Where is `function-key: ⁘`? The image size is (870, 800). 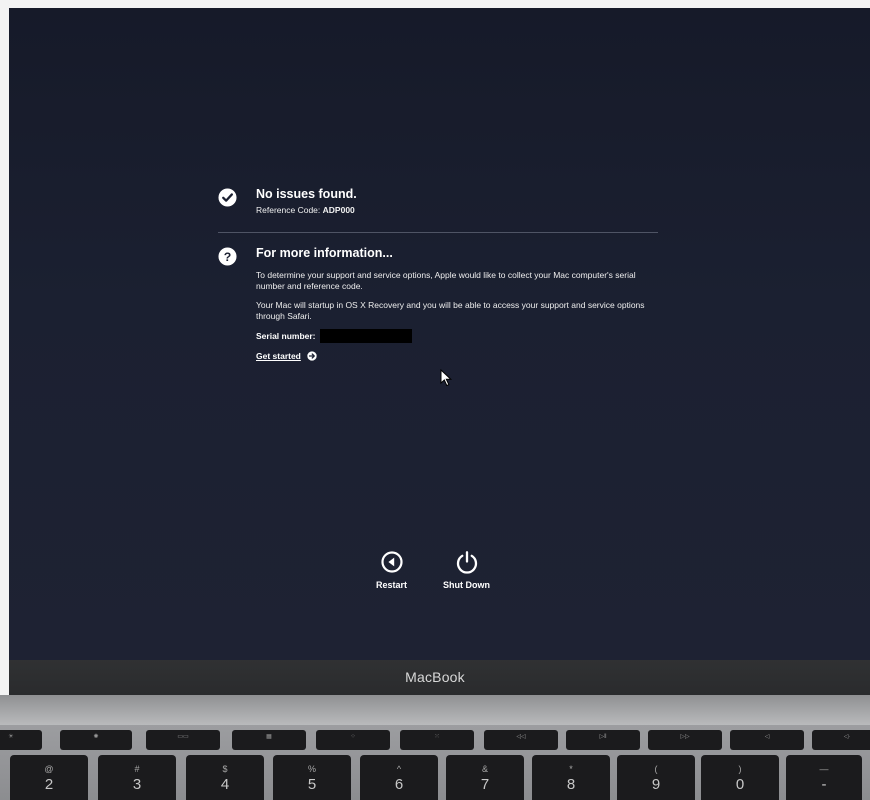
function-key: ⁘ is located at coordinates (353, 740).